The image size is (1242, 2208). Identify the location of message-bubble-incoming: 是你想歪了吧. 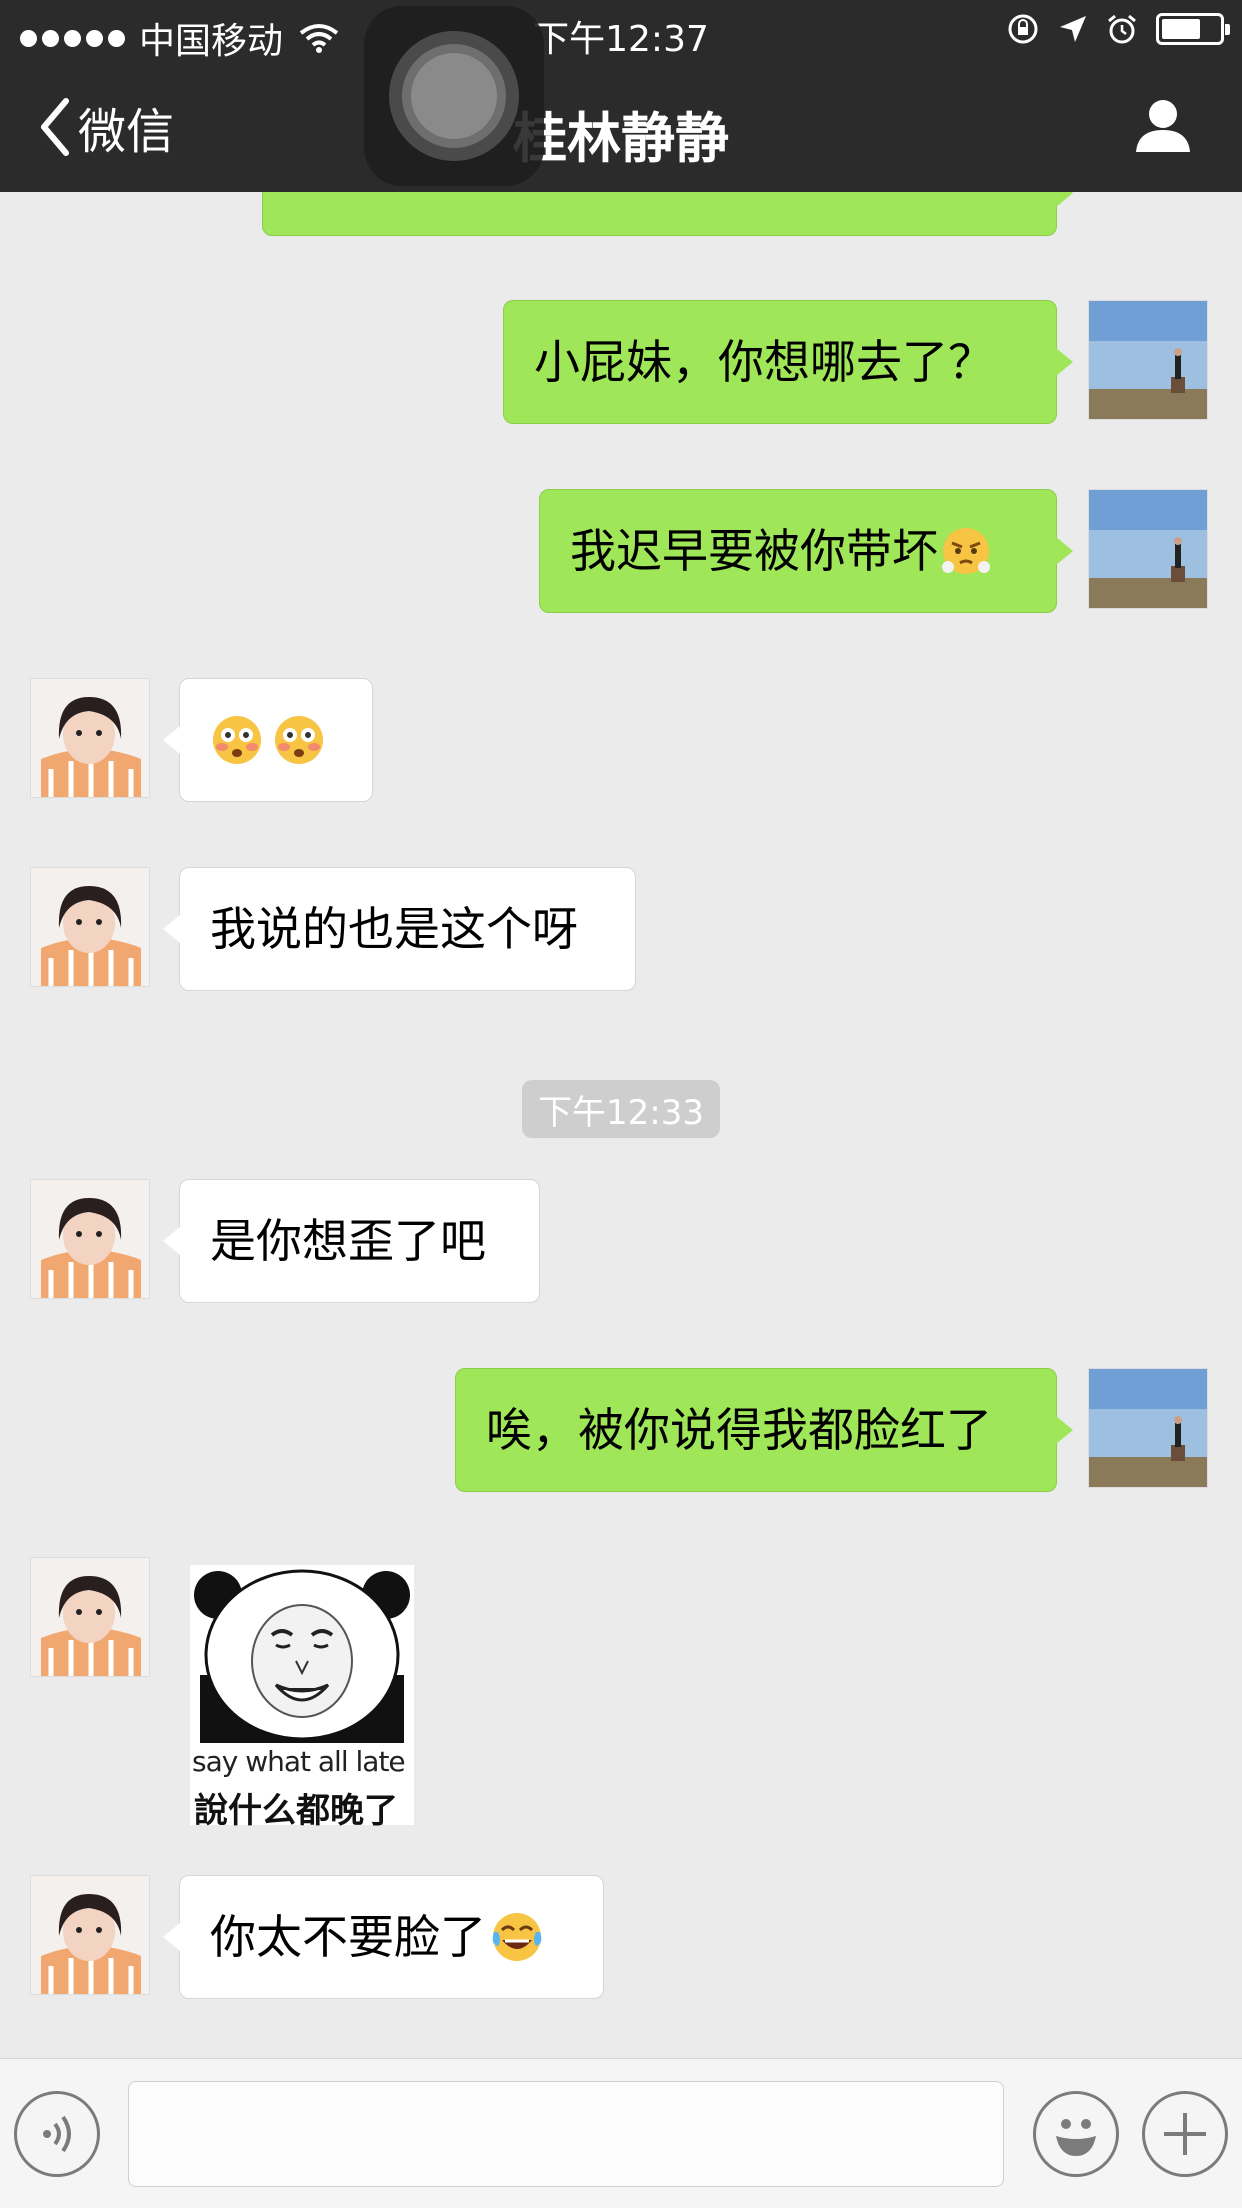
(351, 1241).